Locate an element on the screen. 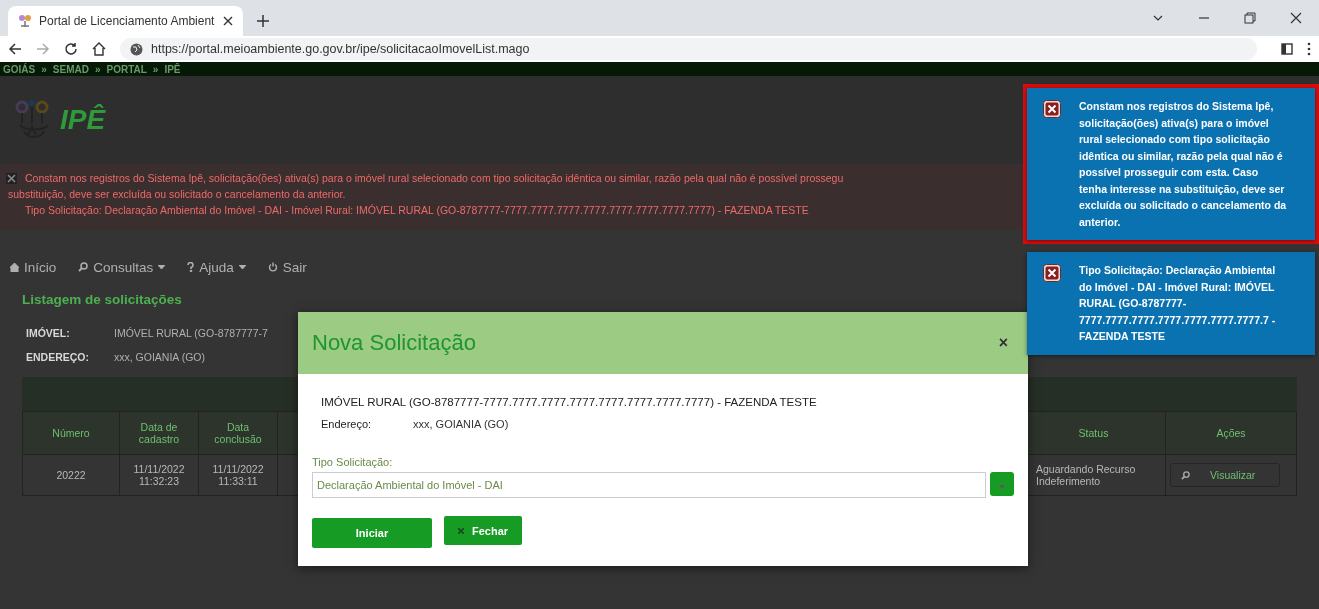  nav-menu-item: Sair is located at coordinates (287, 267).